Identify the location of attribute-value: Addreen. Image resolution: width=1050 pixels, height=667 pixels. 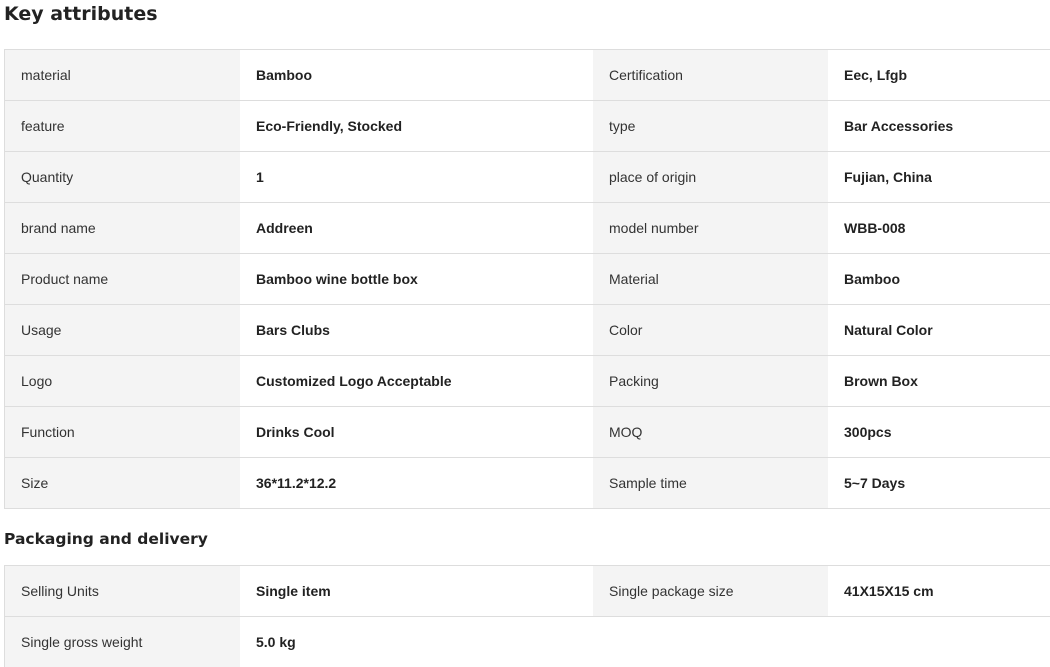
(416, 228).